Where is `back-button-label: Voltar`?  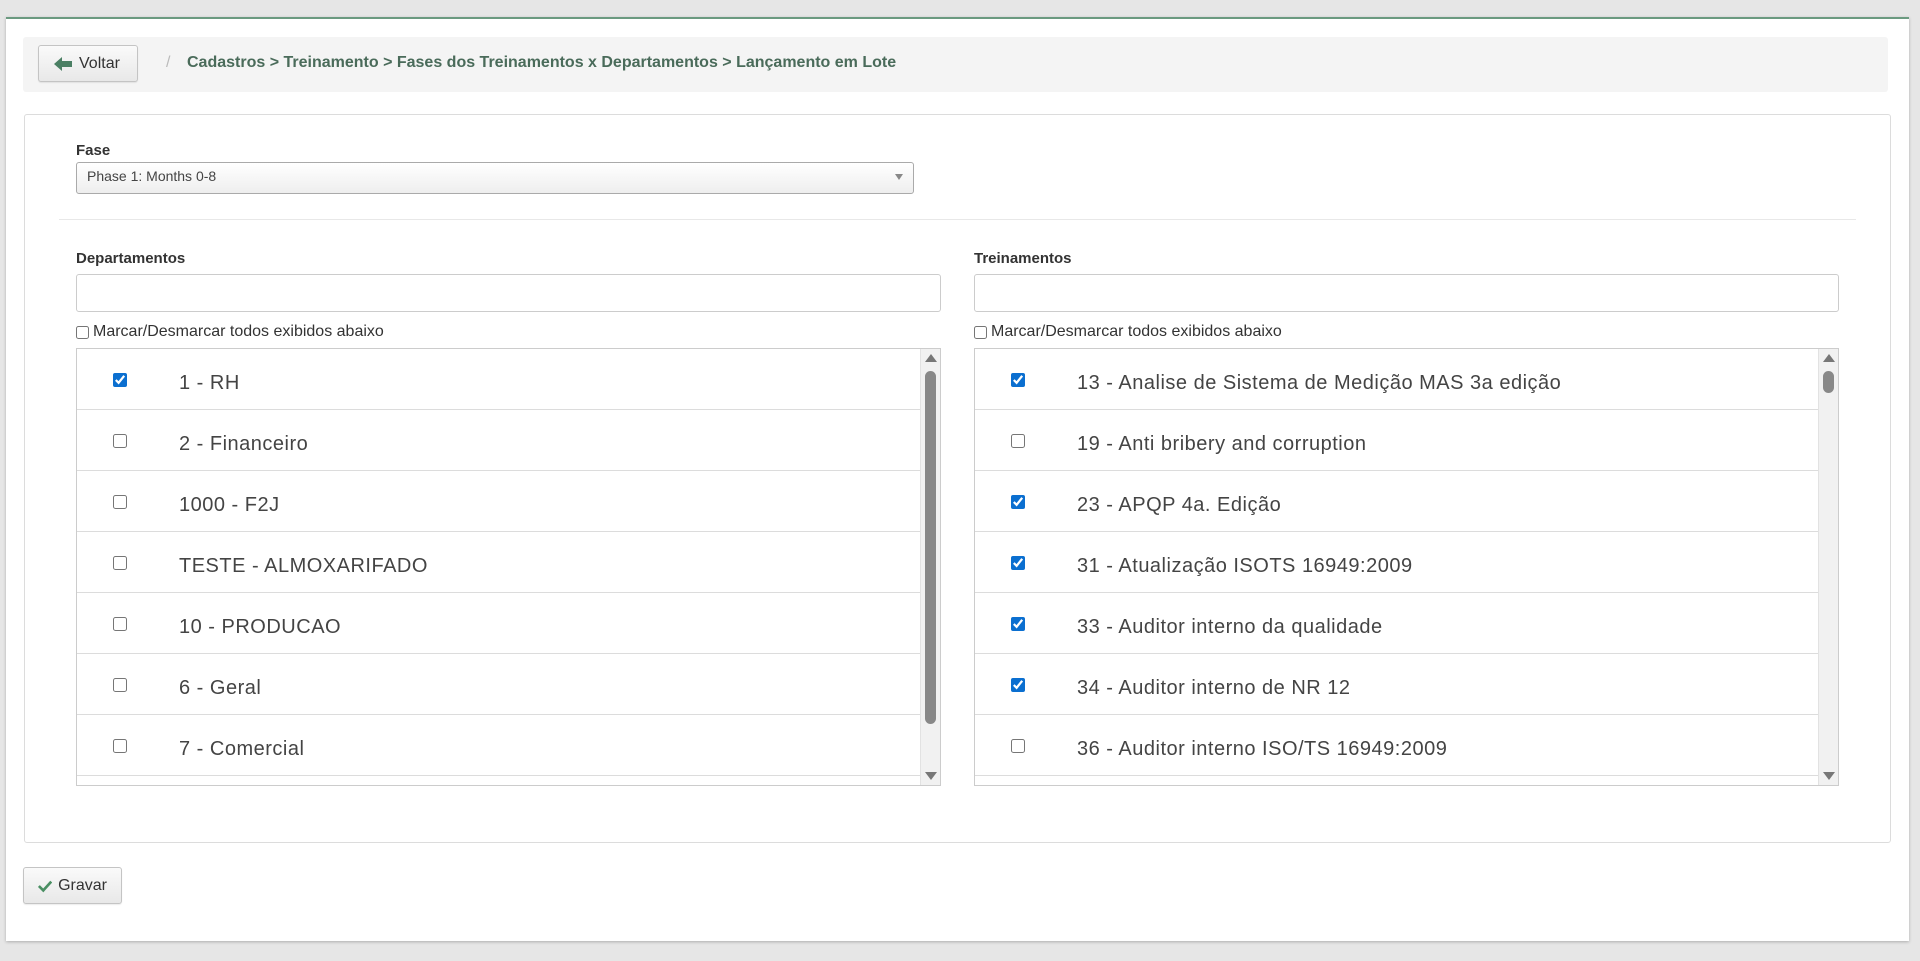
back-button-label: Voltar is located at coordinates (99, 63).